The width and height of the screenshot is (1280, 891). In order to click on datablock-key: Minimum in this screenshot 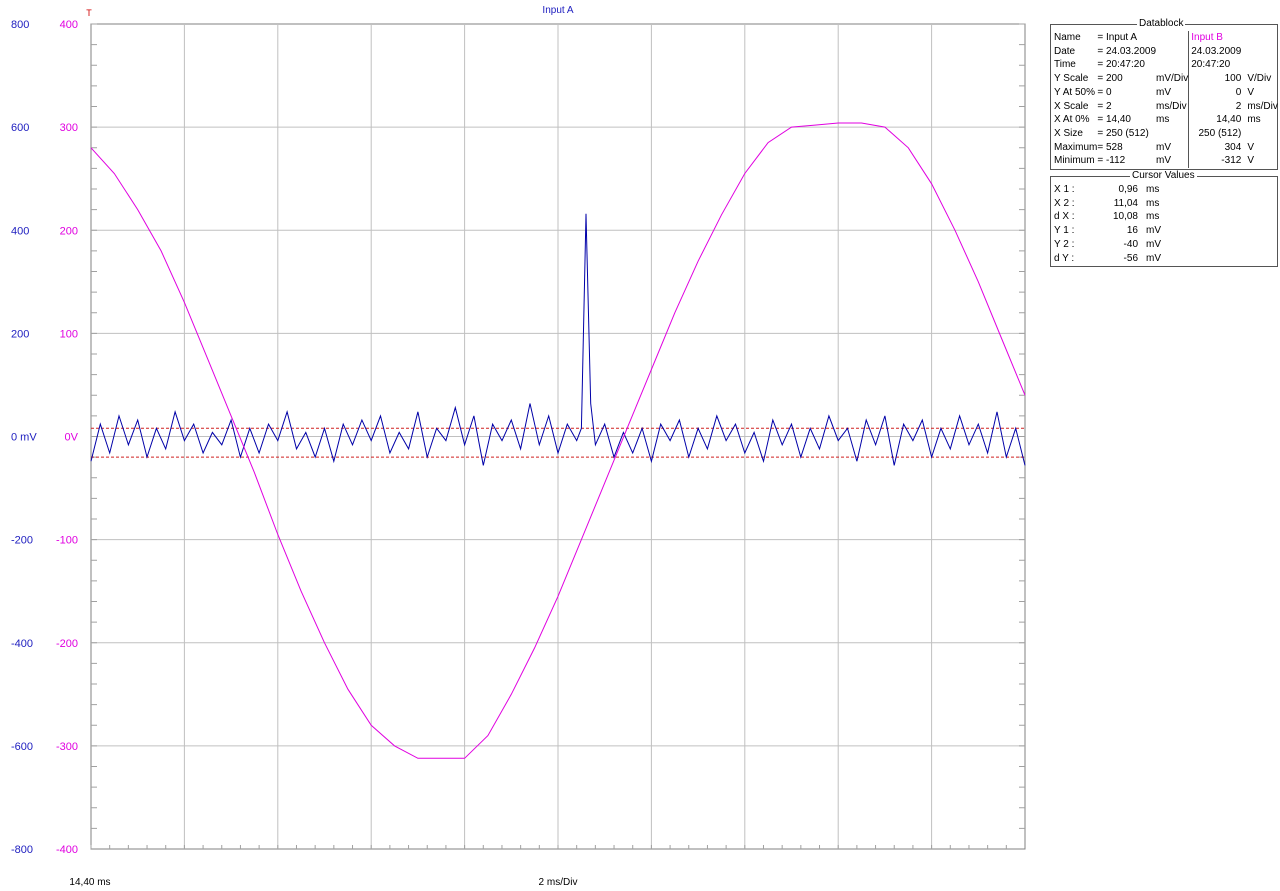, I will do `click(1074, 161)`.